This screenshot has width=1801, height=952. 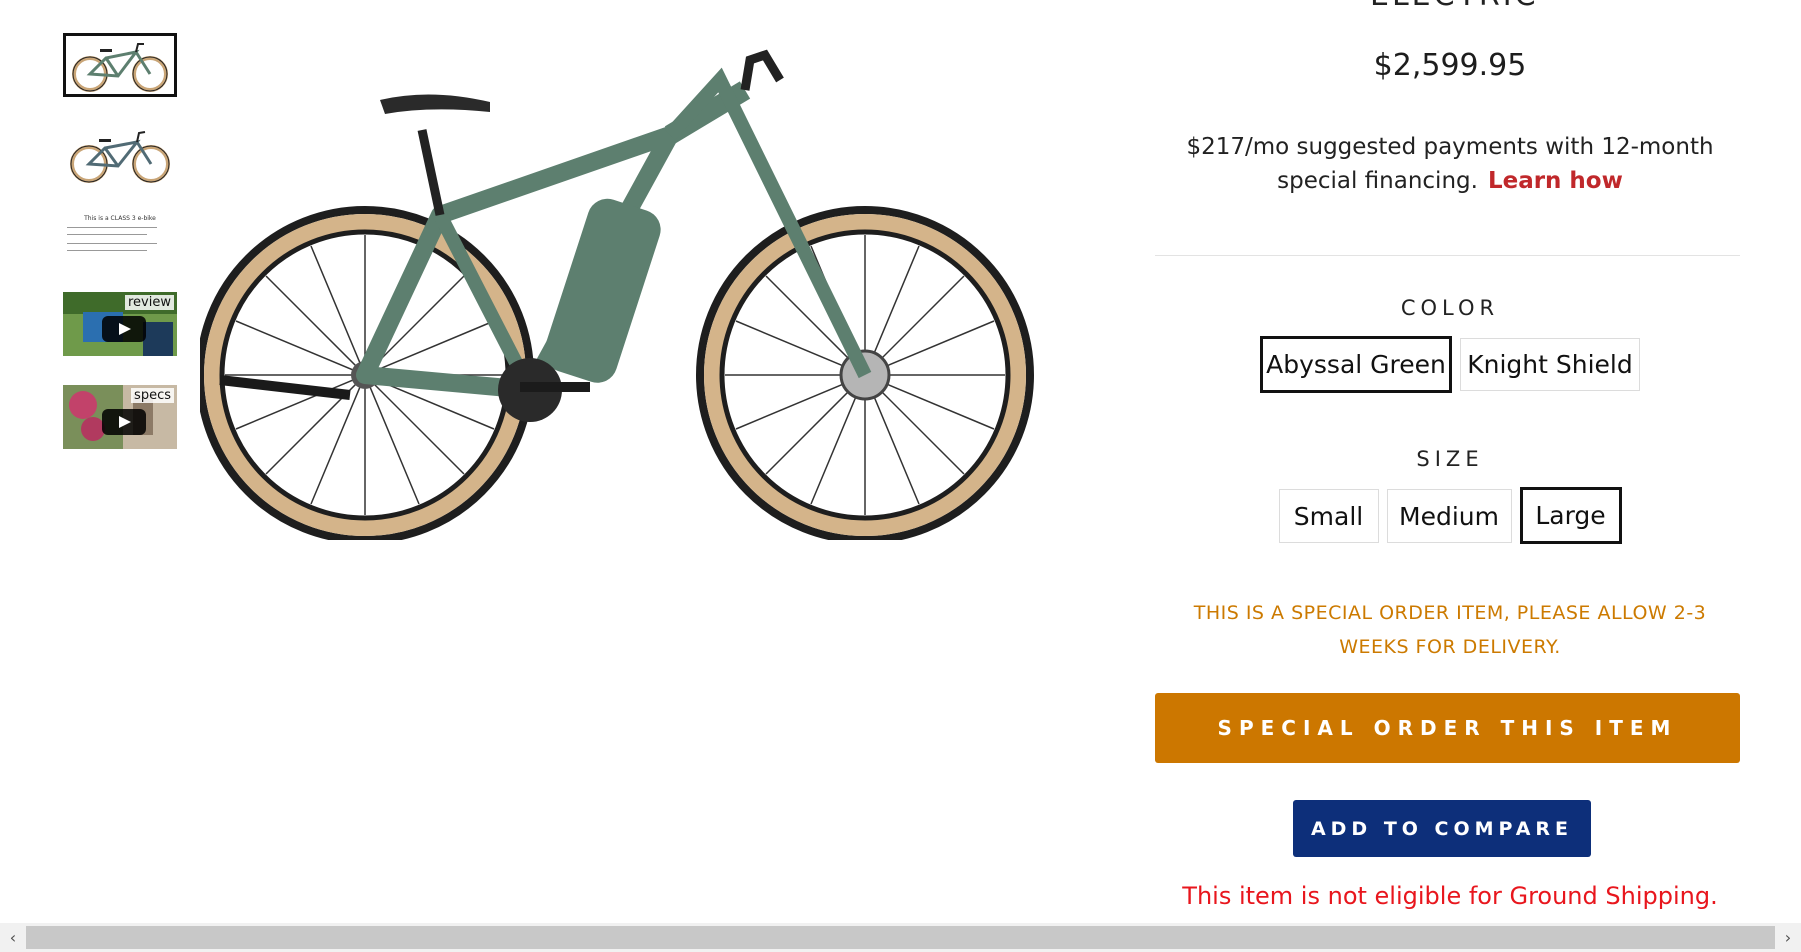 I want to click on size-option-medium: Medium, so click(x=1449, y=516).